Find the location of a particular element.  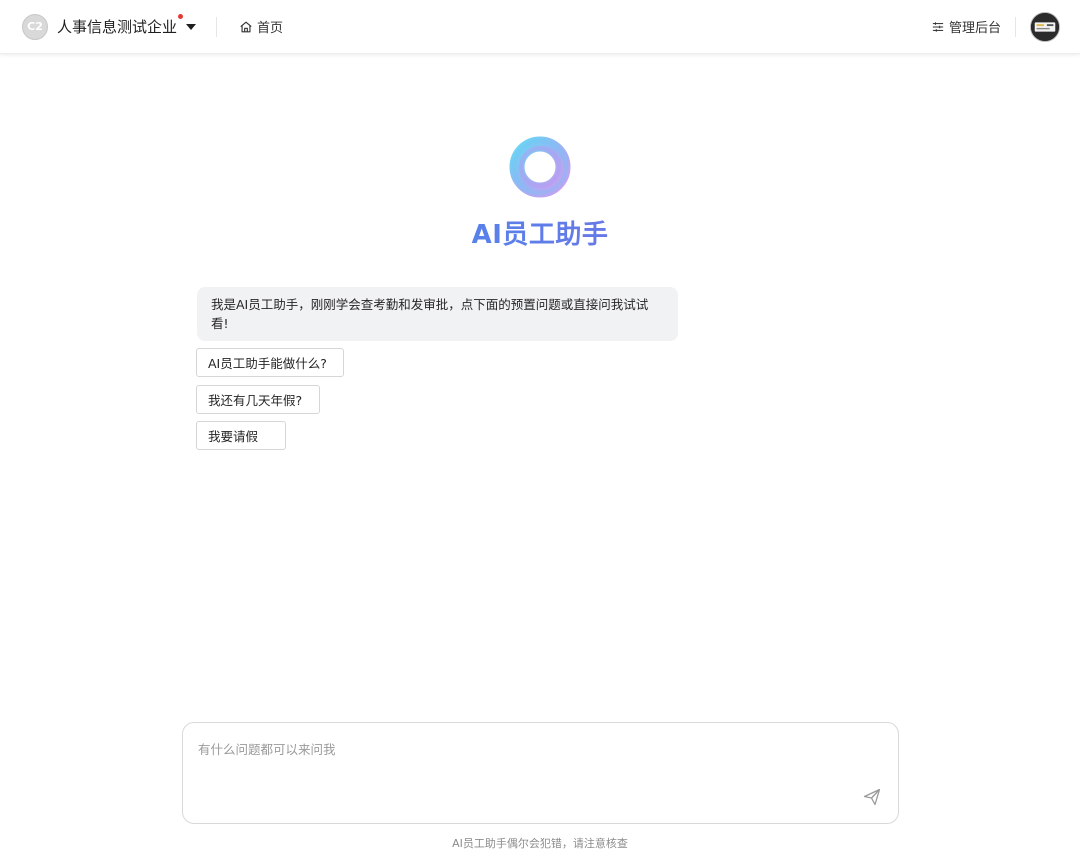

header-divider-right is located at coordinates (1015, 26).